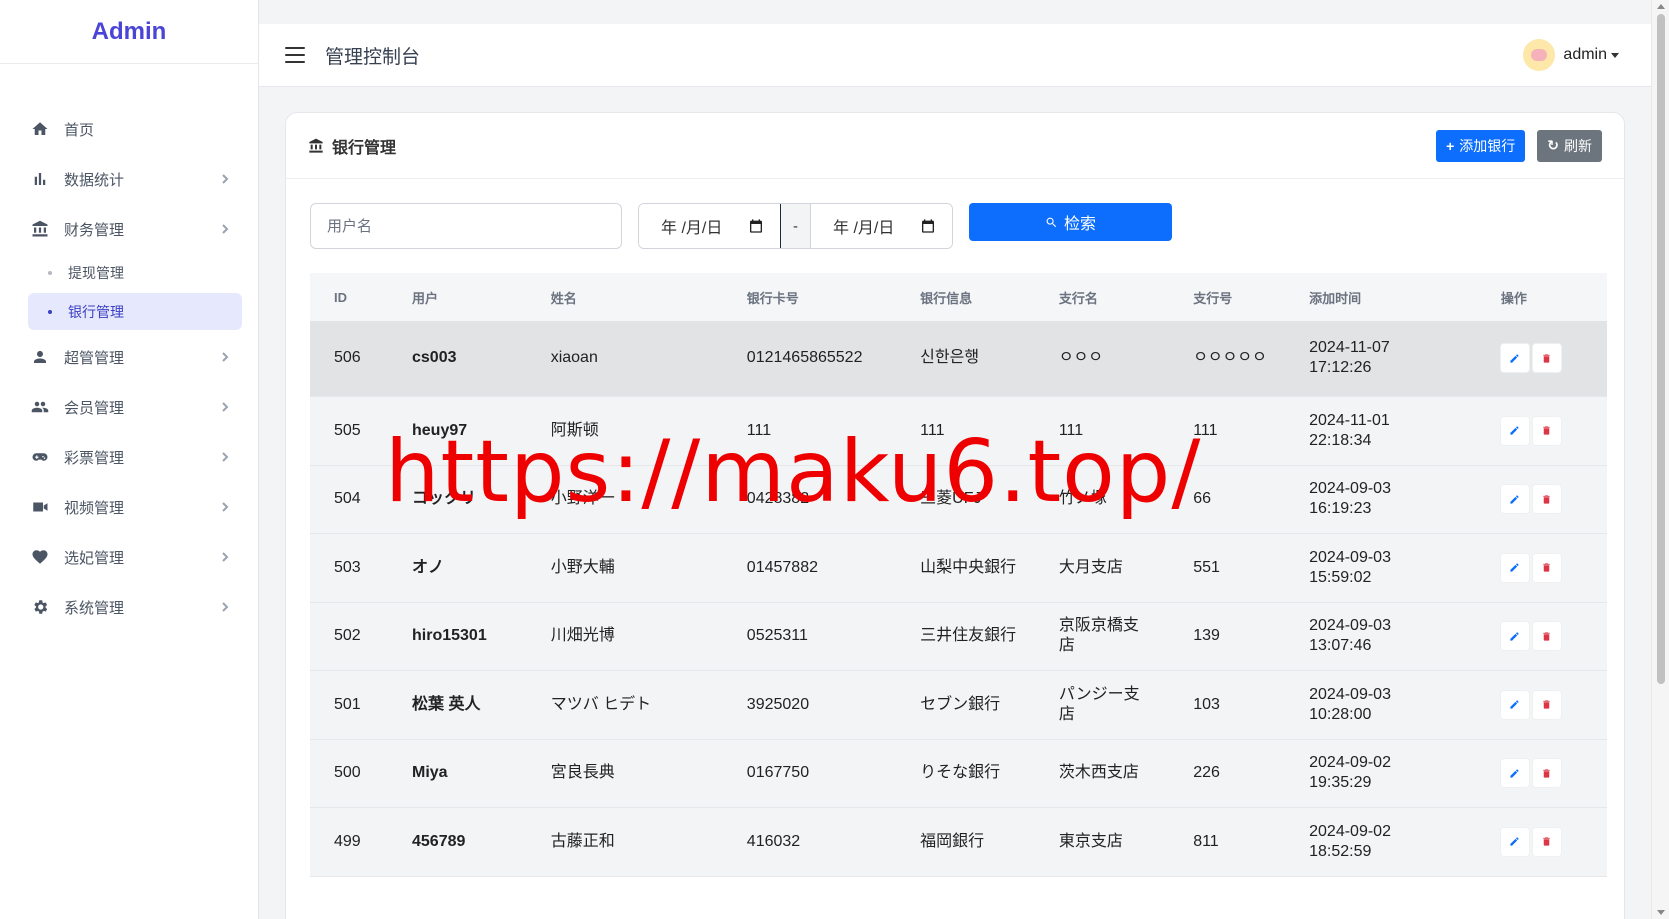 This screenshot has width=1669, height=919. I want to click on sidebar-item-finance: 财务管理, so click(129, 229).